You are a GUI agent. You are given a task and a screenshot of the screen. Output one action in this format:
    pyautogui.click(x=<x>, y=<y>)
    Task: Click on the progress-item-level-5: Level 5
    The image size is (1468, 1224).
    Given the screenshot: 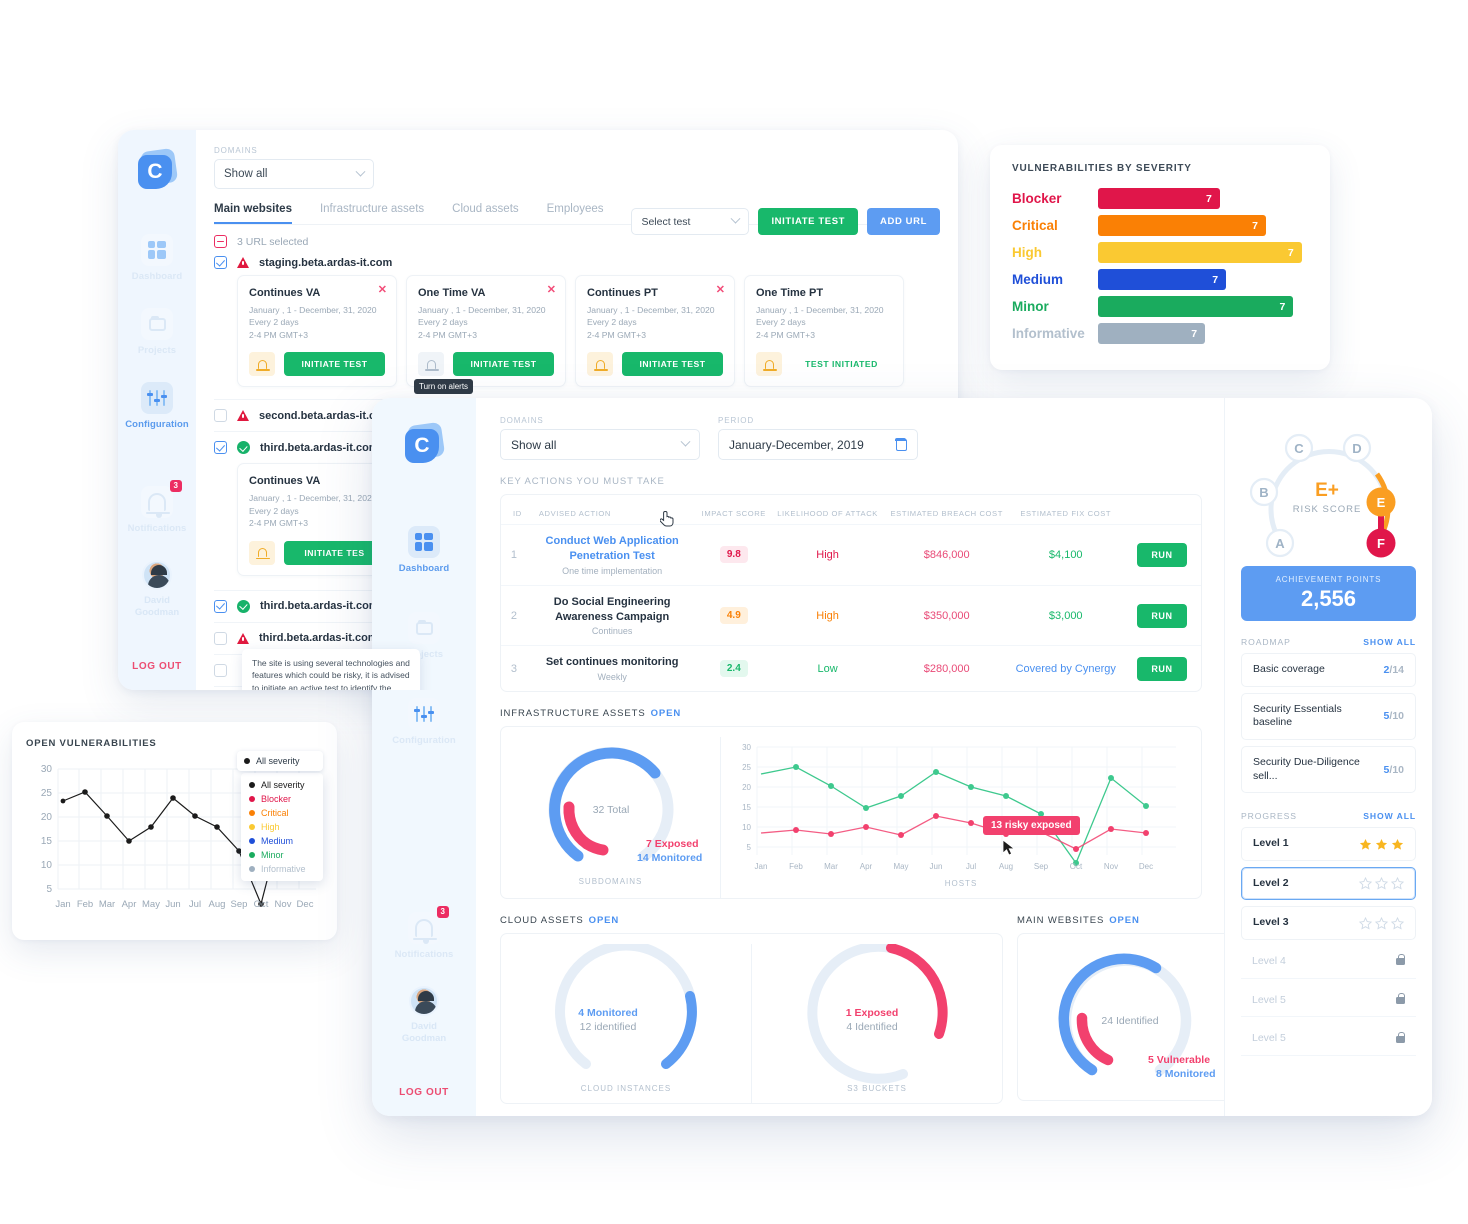 What is the action you would take?
    pyautogui.click(x=1328, y=1001)
    